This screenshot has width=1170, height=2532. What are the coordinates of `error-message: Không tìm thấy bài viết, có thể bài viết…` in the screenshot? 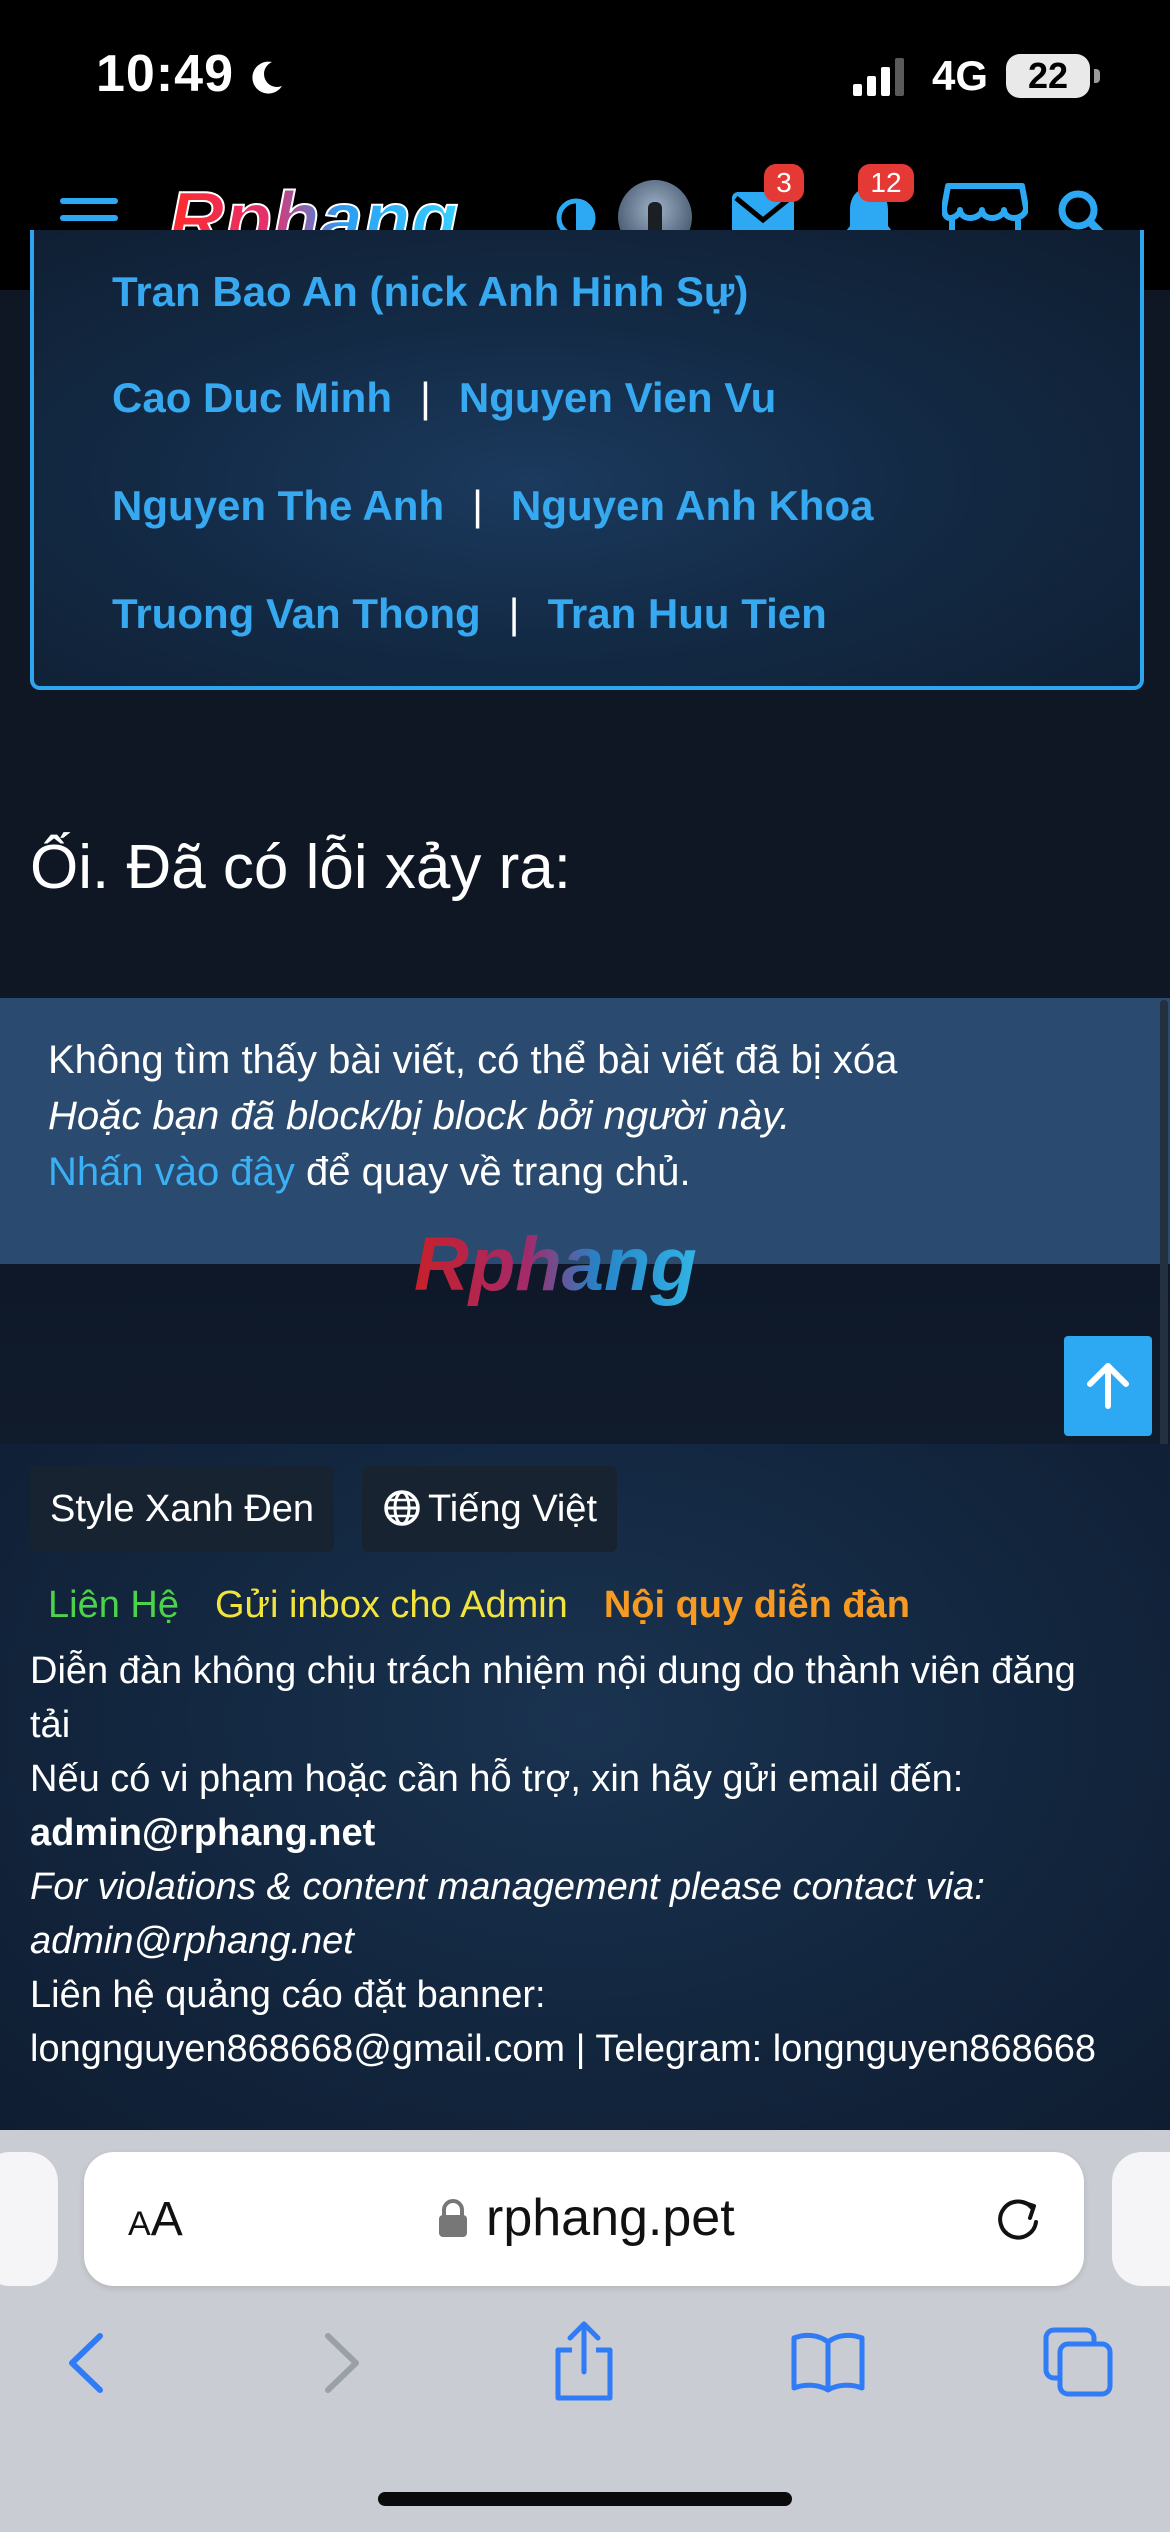 It's located at (473, 1060).